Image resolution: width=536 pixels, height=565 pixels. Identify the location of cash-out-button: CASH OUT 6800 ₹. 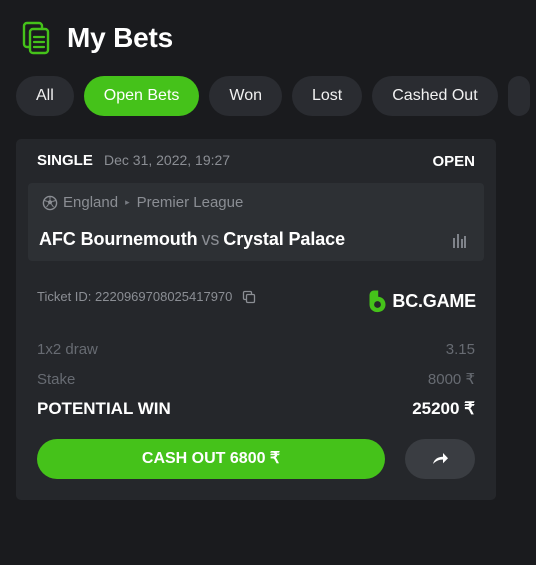
(211, 459).